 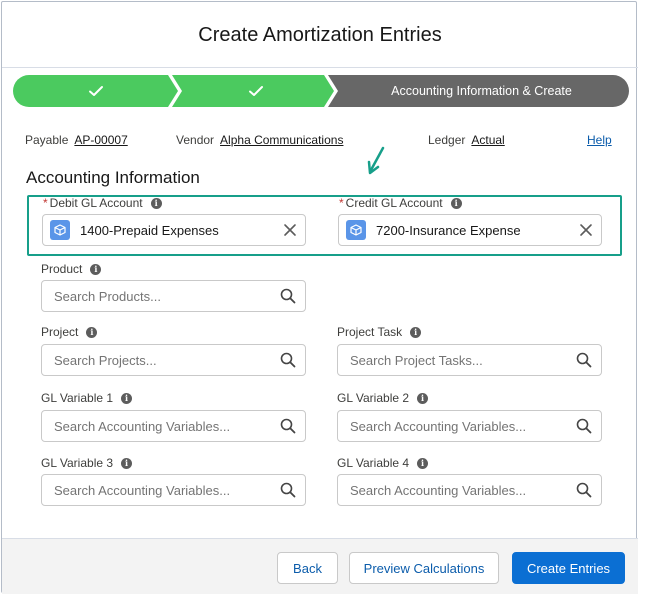 What do you see at coordinates (447, 140) in the screenshot?
I see `ledger-label: Ledger` at bounding box center [447, 140].